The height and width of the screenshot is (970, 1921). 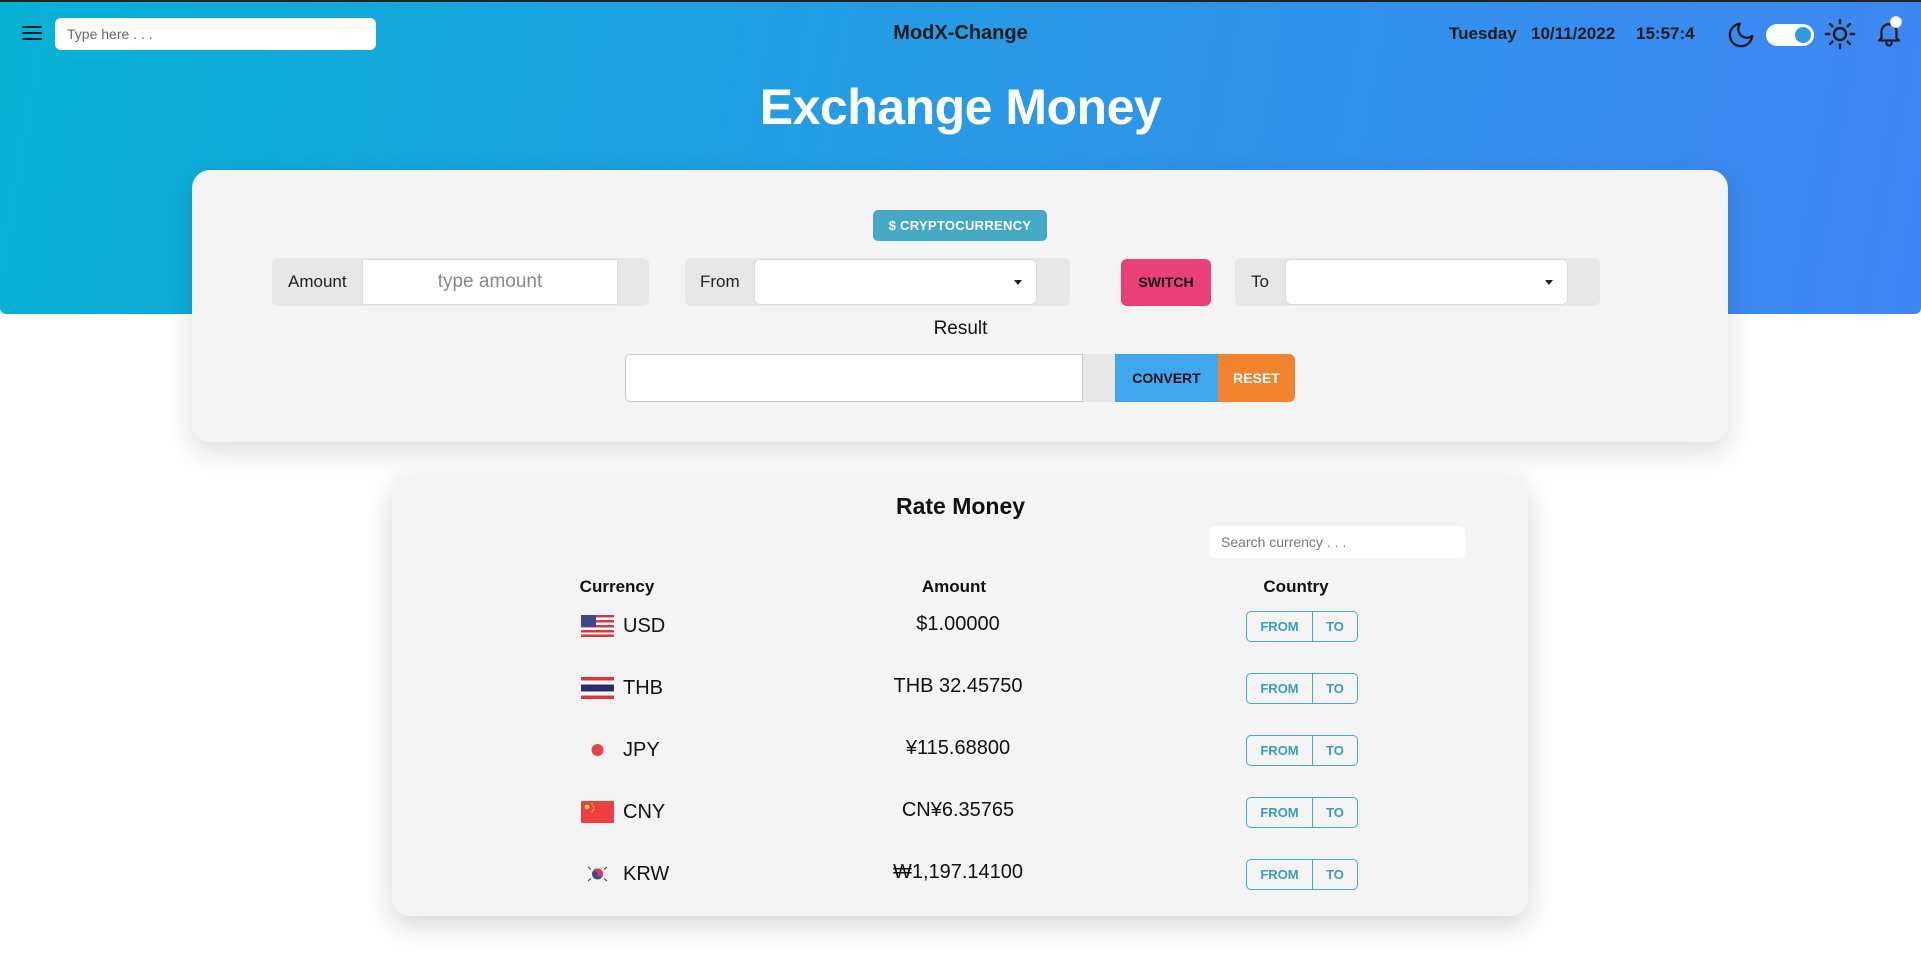 I want to click on menu-icon, so click(x=32, y=34).